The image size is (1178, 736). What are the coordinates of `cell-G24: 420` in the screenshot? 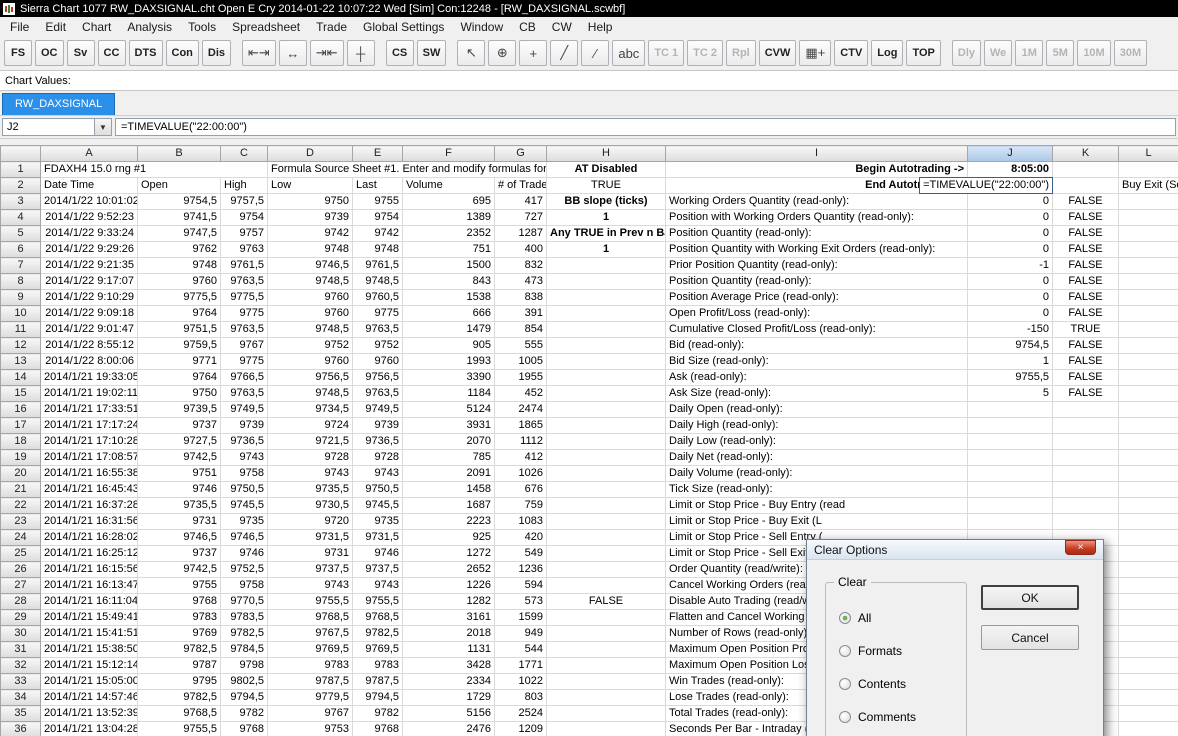 It's located at (520, 537).